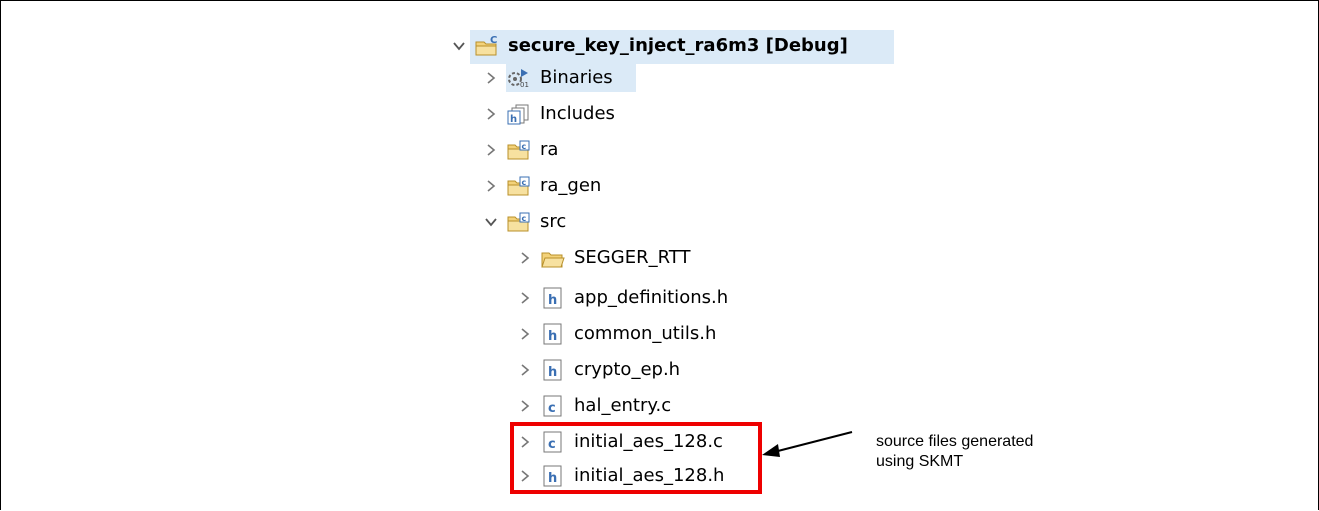 The height and width of the screenshot is (511, 1319). Describe the element at coordinates (553, 258) in the screenshot. I see `folder-icon` at that location.